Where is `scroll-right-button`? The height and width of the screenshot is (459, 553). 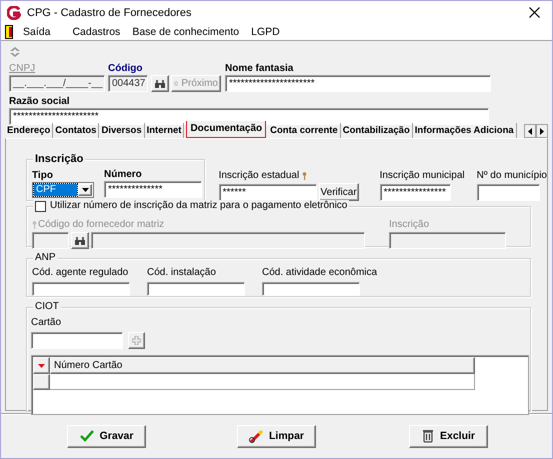 scroll-right-button is located at coordinates (542, 131).